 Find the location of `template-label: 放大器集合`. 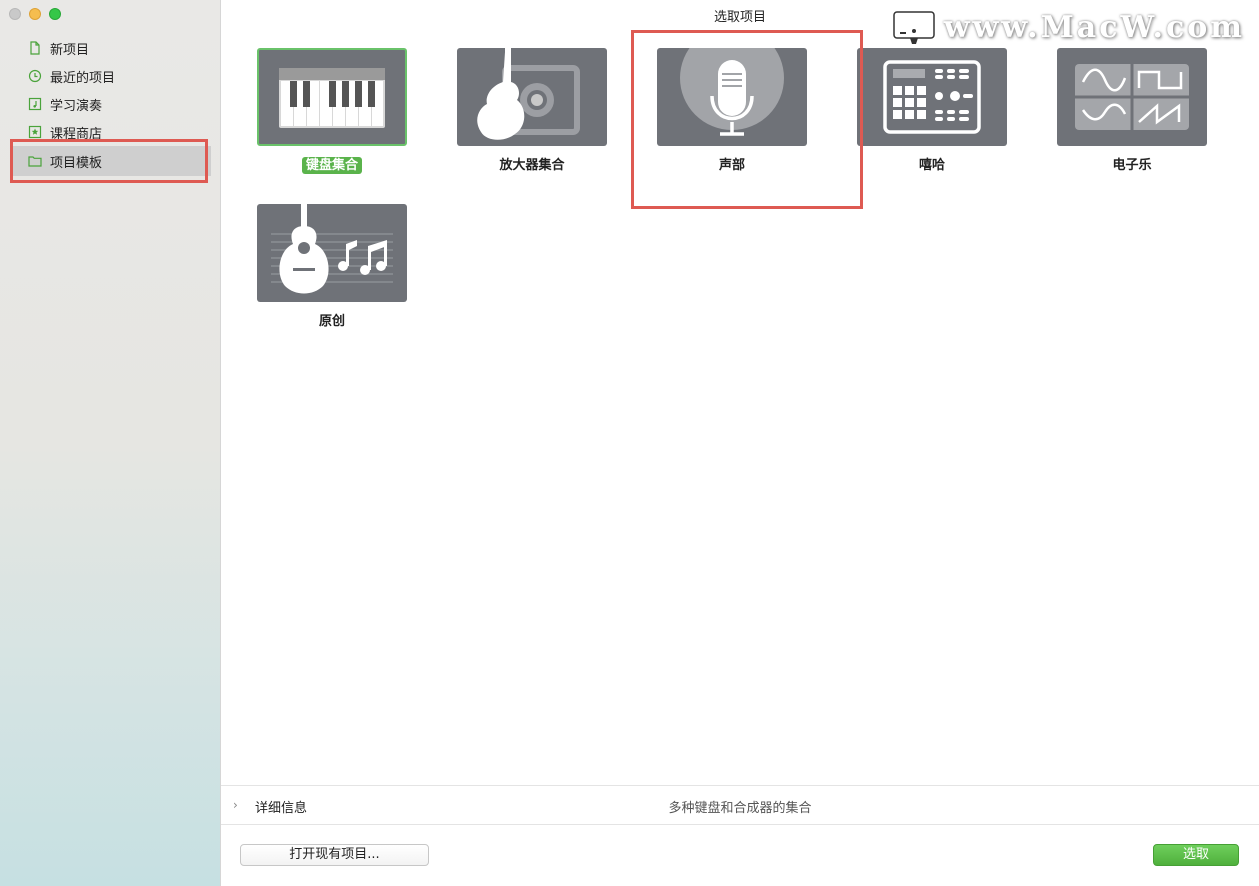

template-label: 放大器集合 is located at coordinates (532, 165).